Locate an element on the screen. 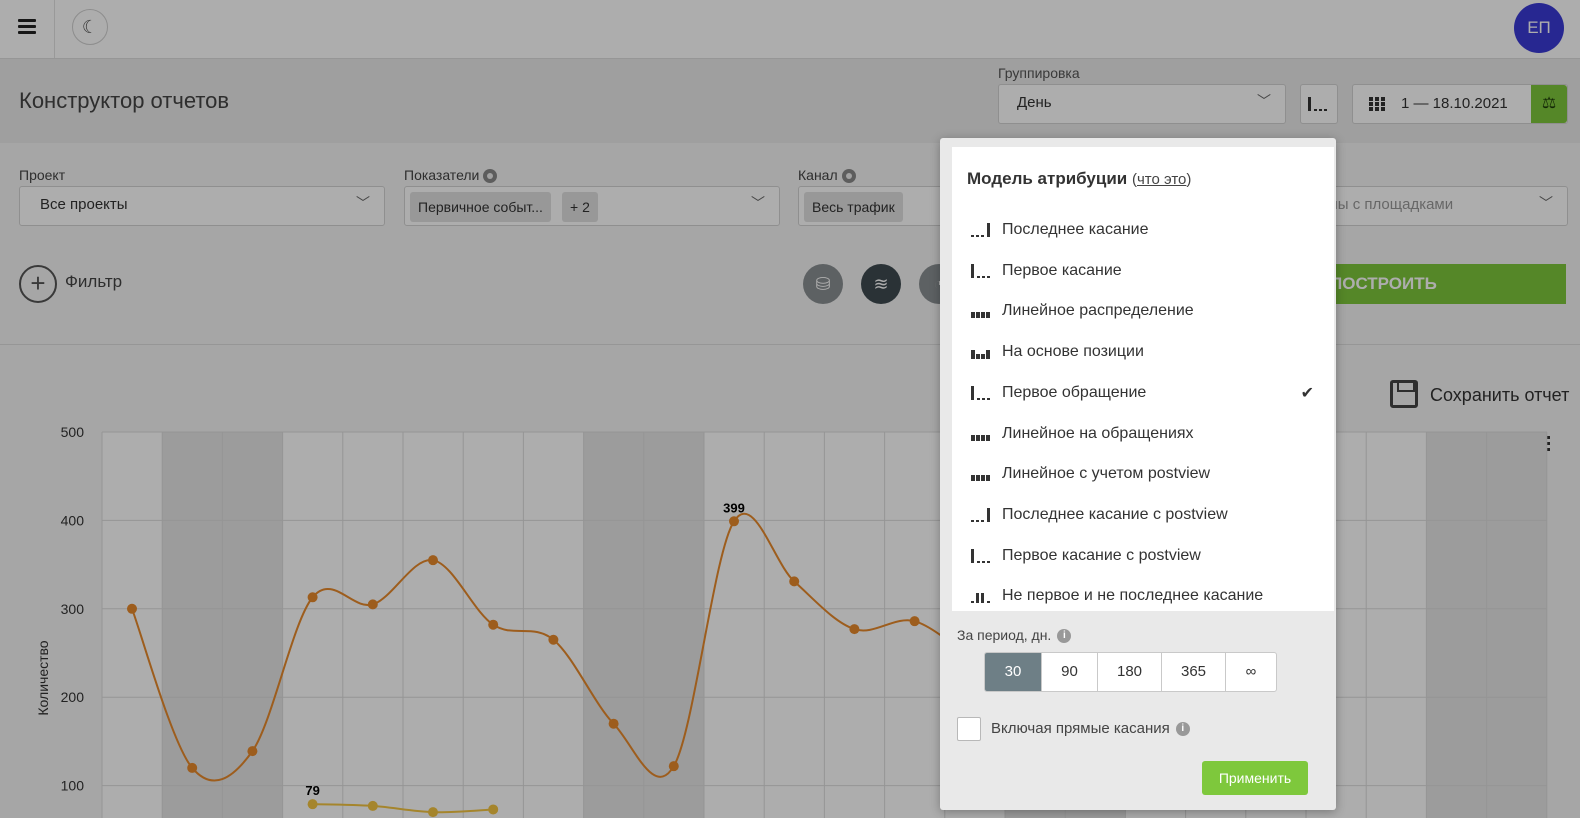  attribution-option: Линейное с учетом postview is located at coordinates (1143, 473).